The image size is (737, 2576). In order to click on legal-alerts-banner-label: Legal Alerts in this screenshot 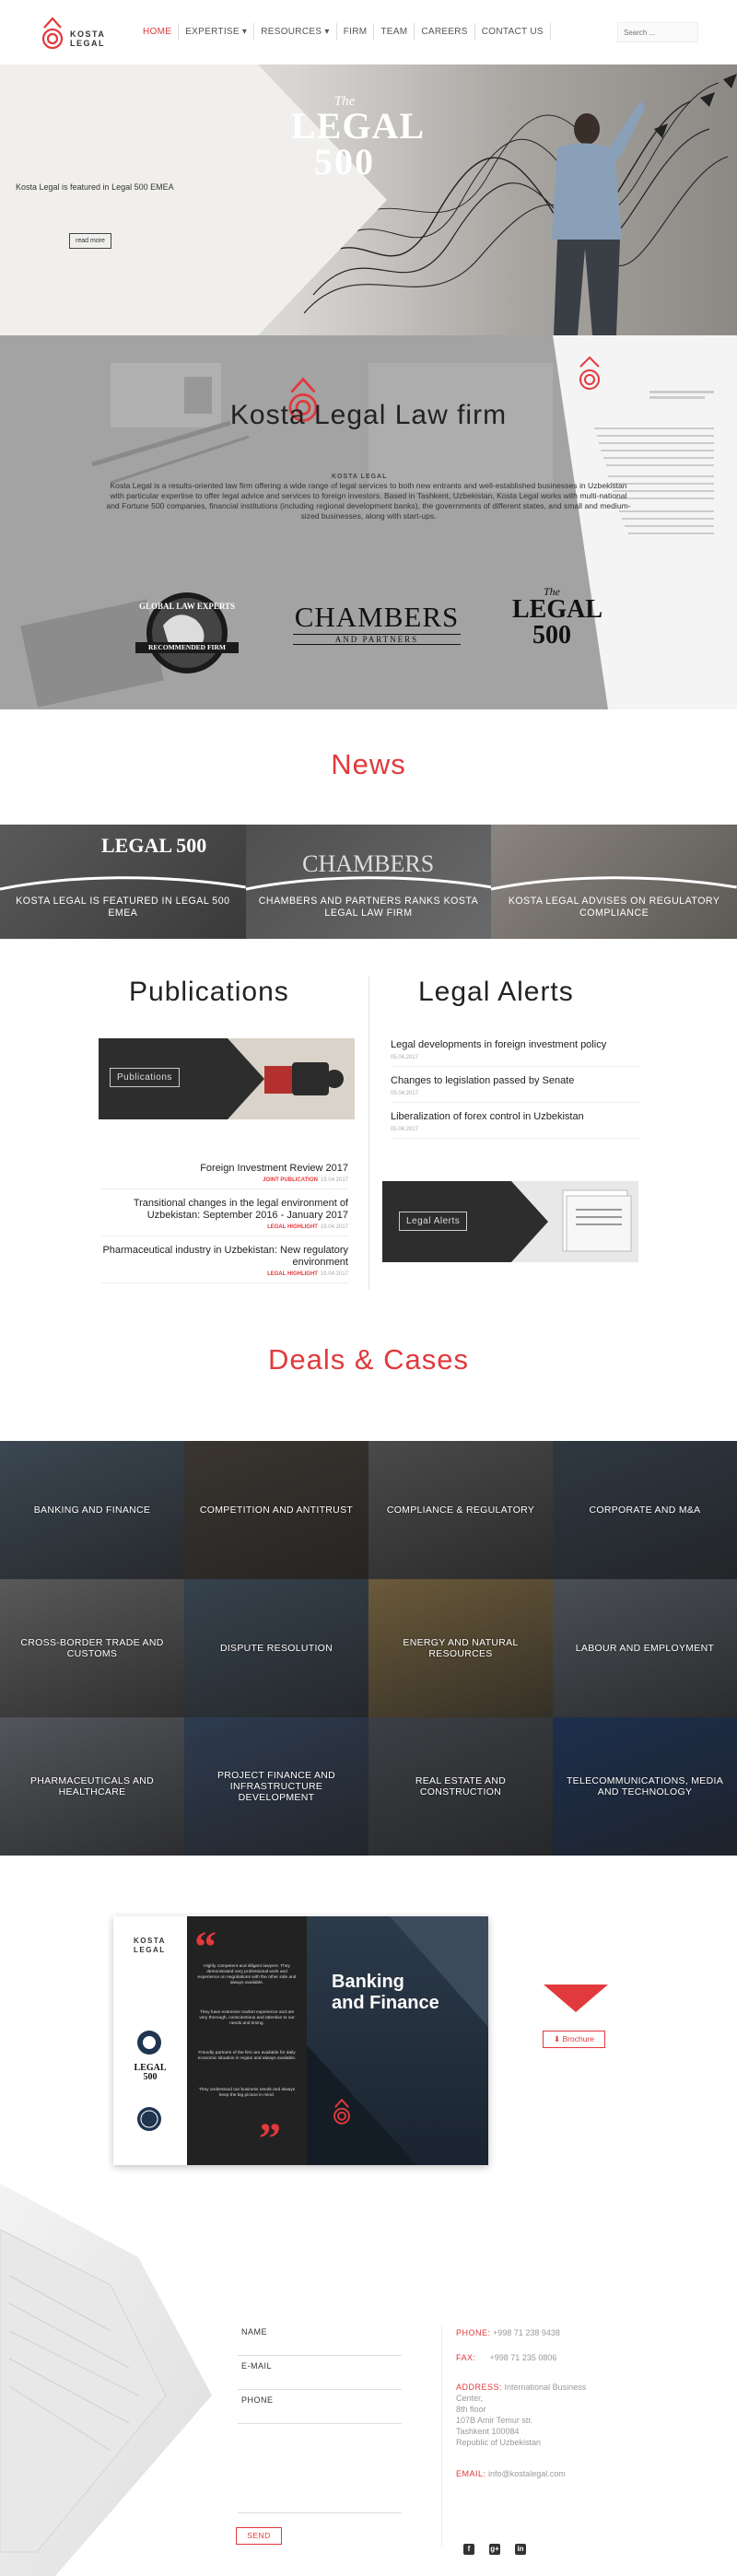, I will do `click(433, 1221)`.